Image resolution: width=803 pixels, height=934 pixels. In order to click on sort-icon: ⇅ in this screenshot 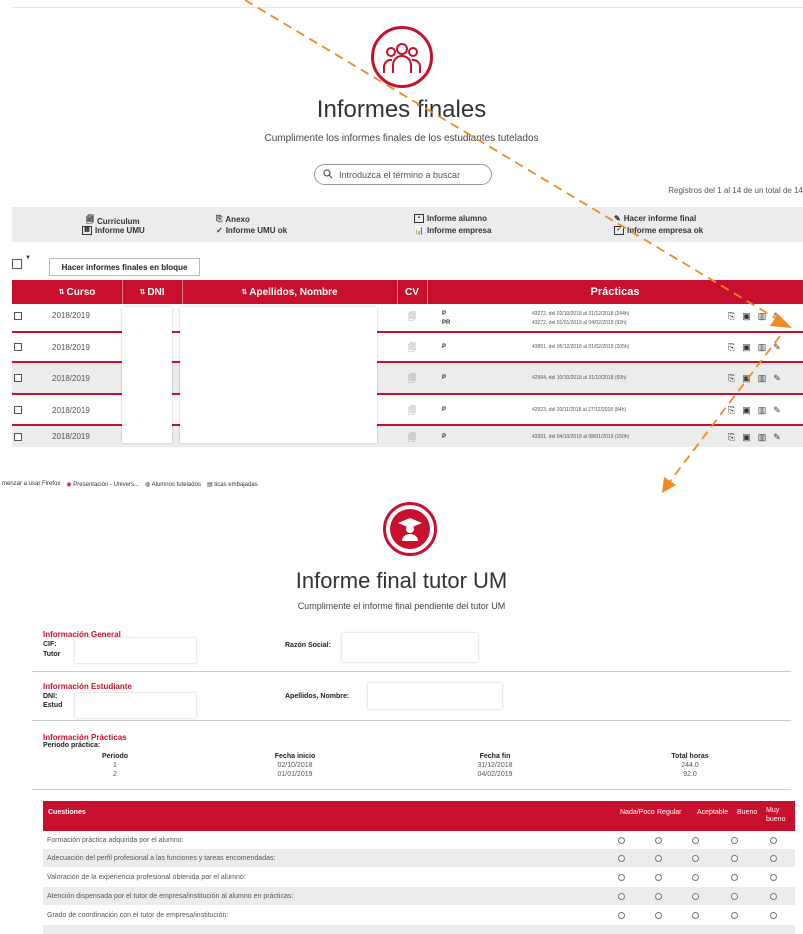, I will do `click(244, 292)`.